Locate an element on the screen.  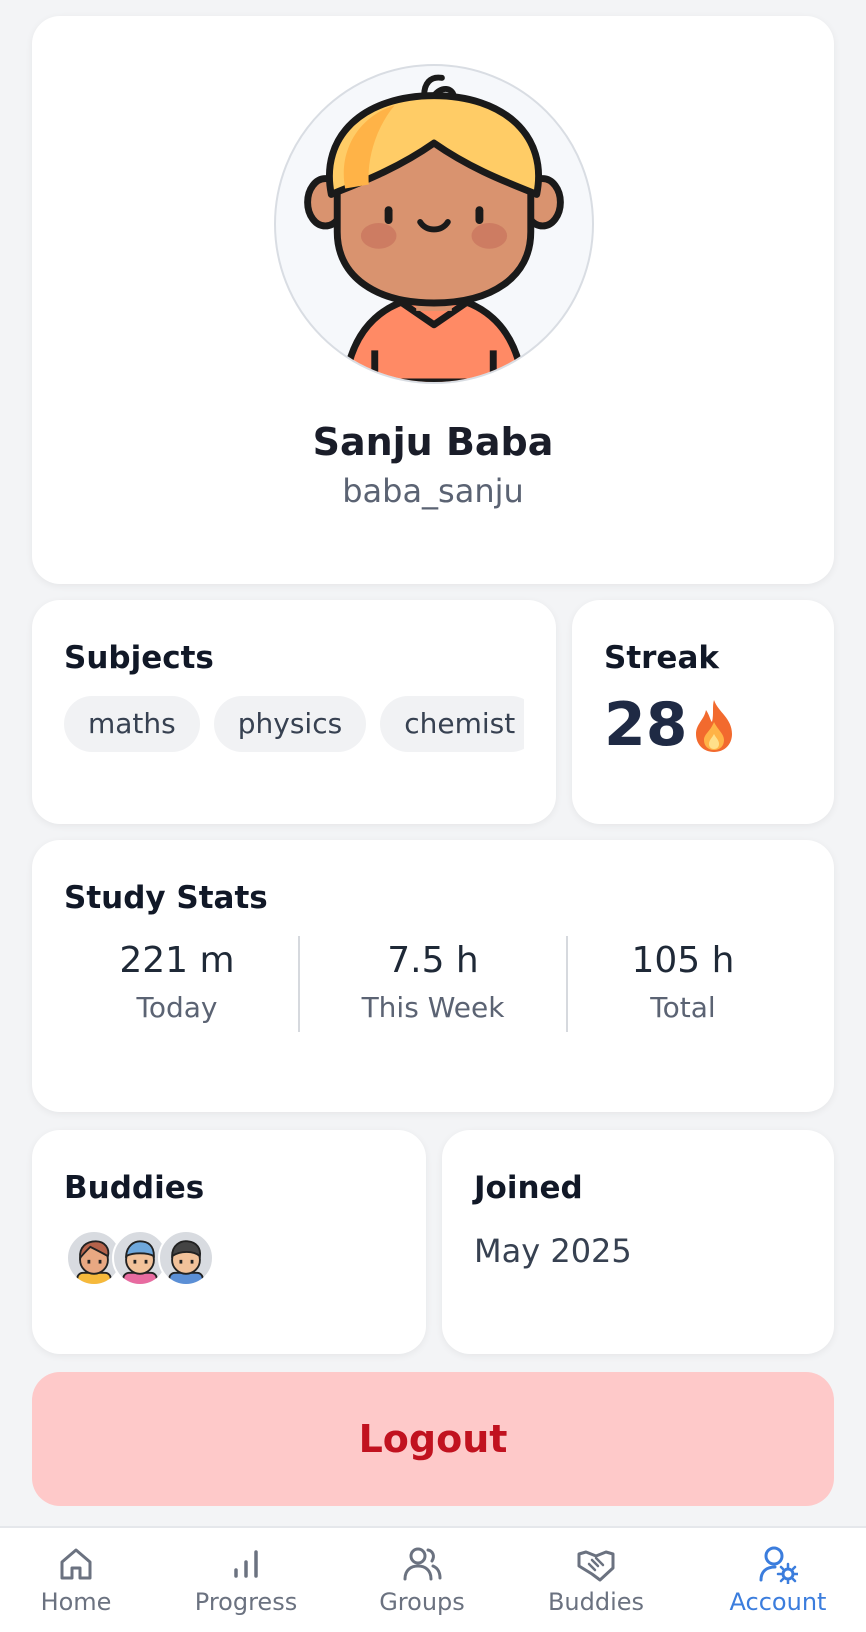
handshake-icon is located at coordinates (596, 1566).